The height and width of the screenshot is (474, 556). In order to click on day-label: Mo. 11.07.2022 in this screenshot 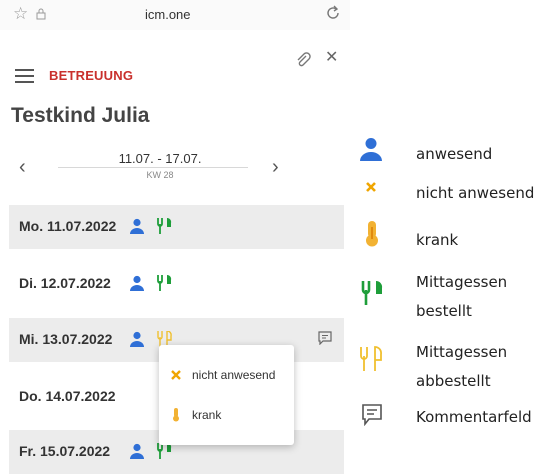, I will do `click(68, 226)`.